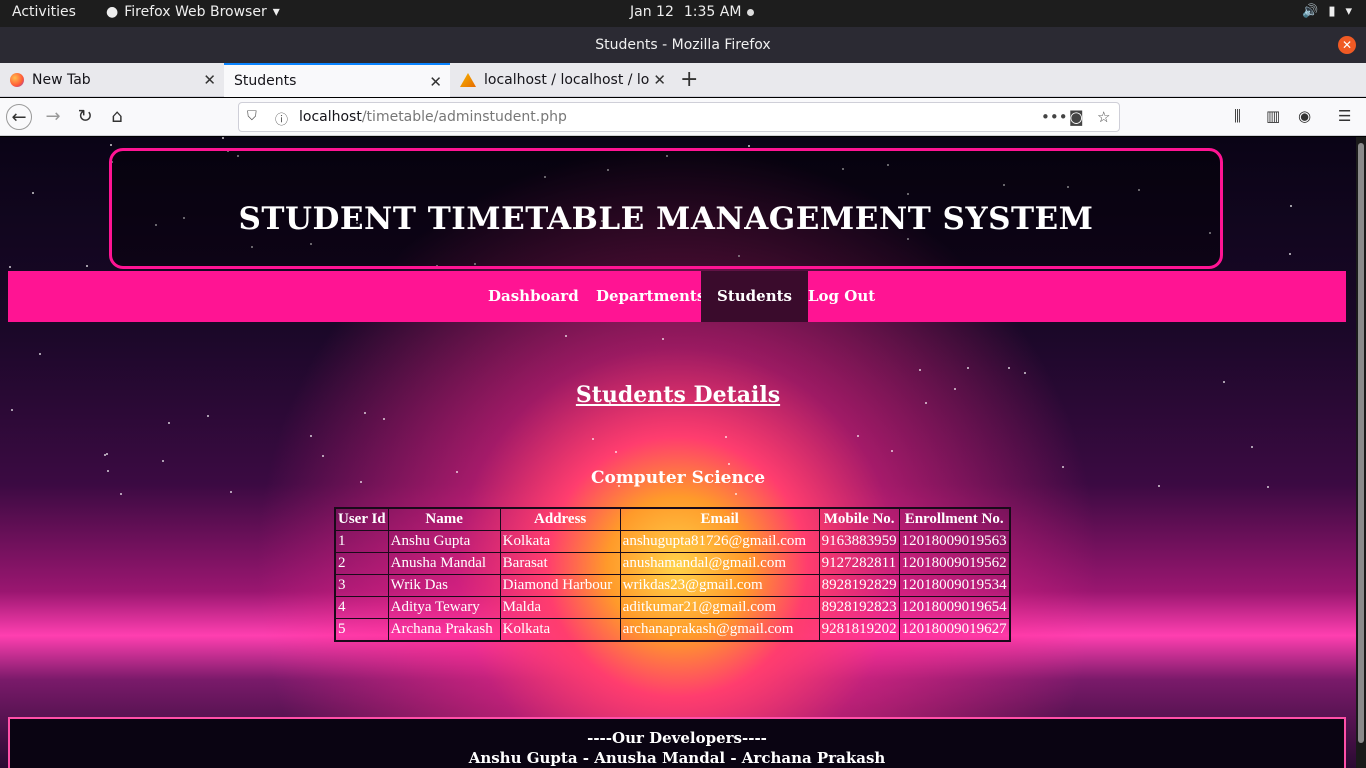 This screenshot has height=768, width=1366. I want to click on cell-address: Barasat, so click(560, 563).